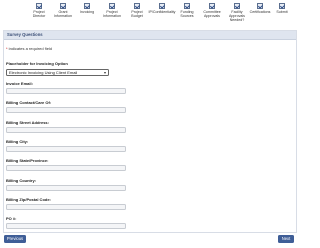 Image resolution: width=320 pixels, height=248 pixels. What do you see at coordinates (112, 14) in the screenshot?
I see `step-label: Project Information` at bounding box center [112, 14].